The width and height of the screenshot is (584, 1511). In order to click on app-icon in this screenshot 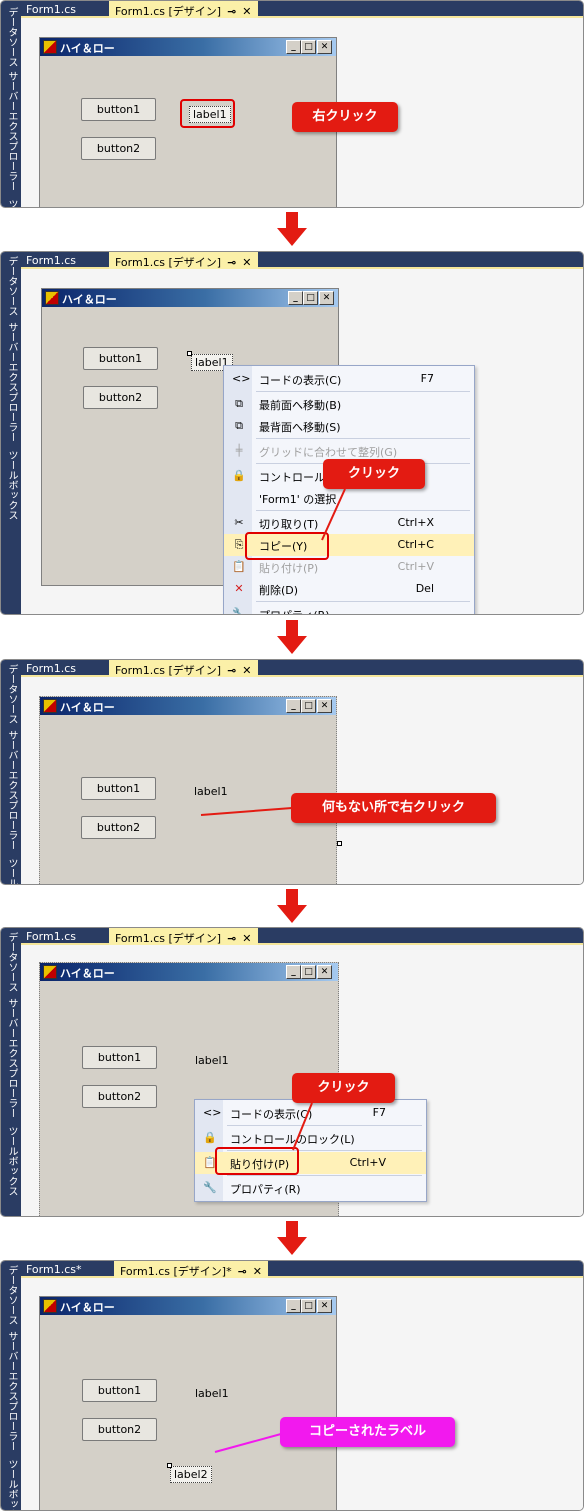, I will do `click(50, 47)`.